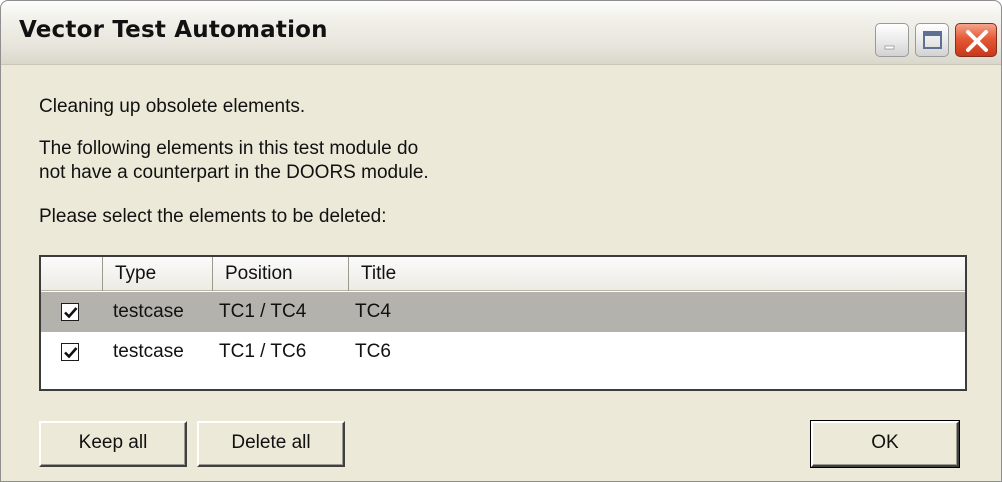 Image resolution: width=1002 pixels, height=482 pixels. Describe the element at coordinates (503, 352) in the screenshot. I see `list-row-tc6: testcase TC1 / TC6 TC6` at that location.